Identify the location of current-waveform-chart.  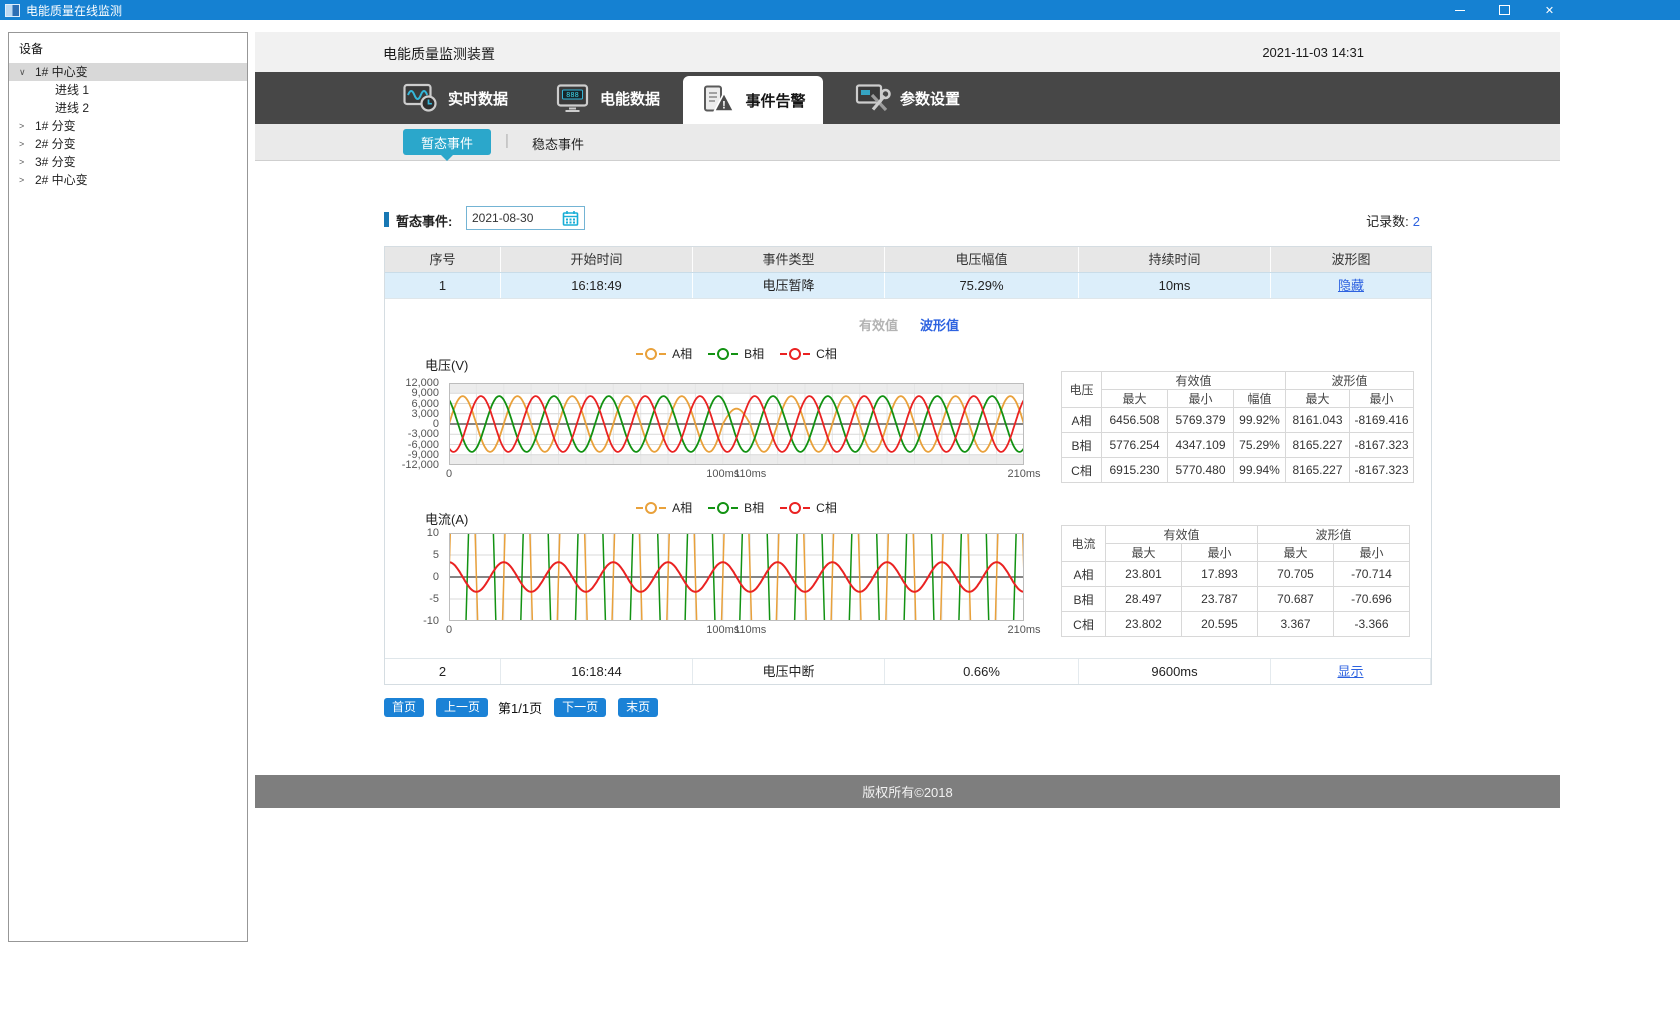
(736, 577).